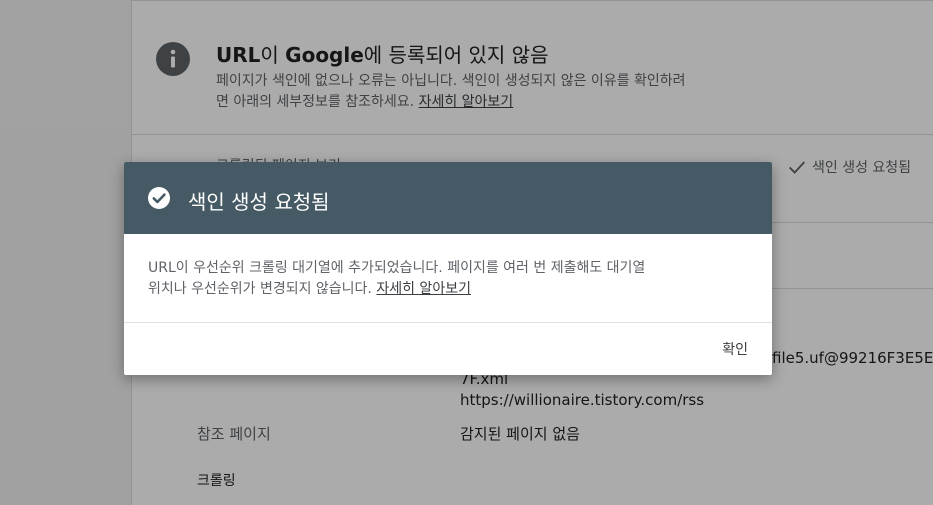 This screenshot has height=505, width=933. I want to click on dialog-learn-more-link: 자세히 알아보기, so click(423, 289).